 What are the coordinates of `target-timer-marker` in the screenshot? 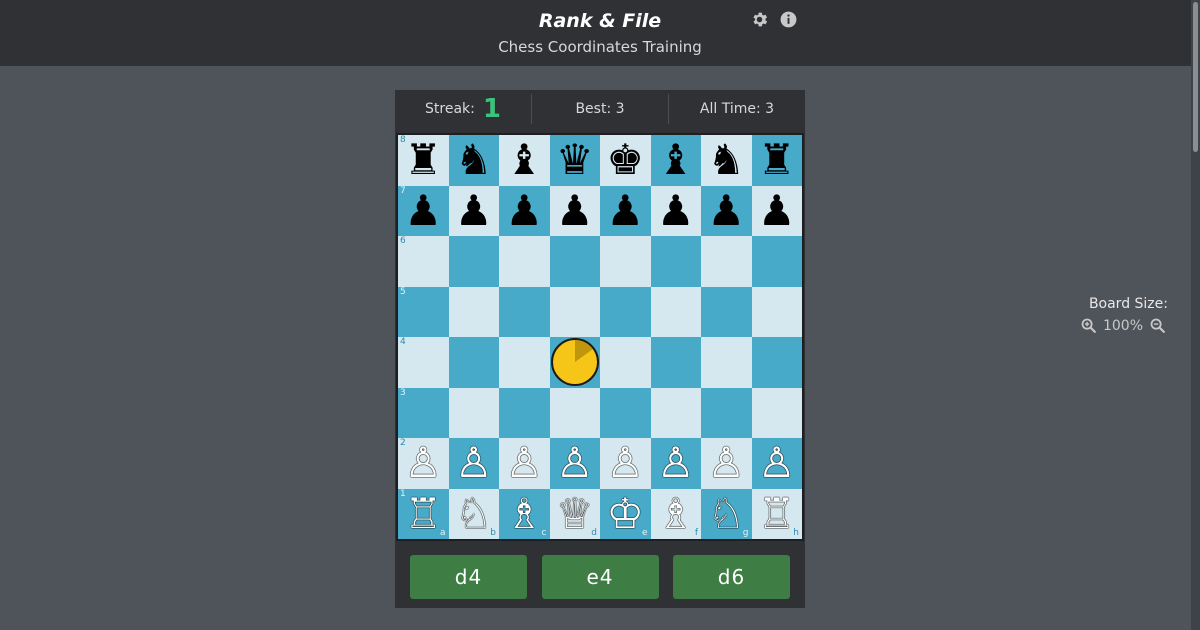 It's located at (575, 362).